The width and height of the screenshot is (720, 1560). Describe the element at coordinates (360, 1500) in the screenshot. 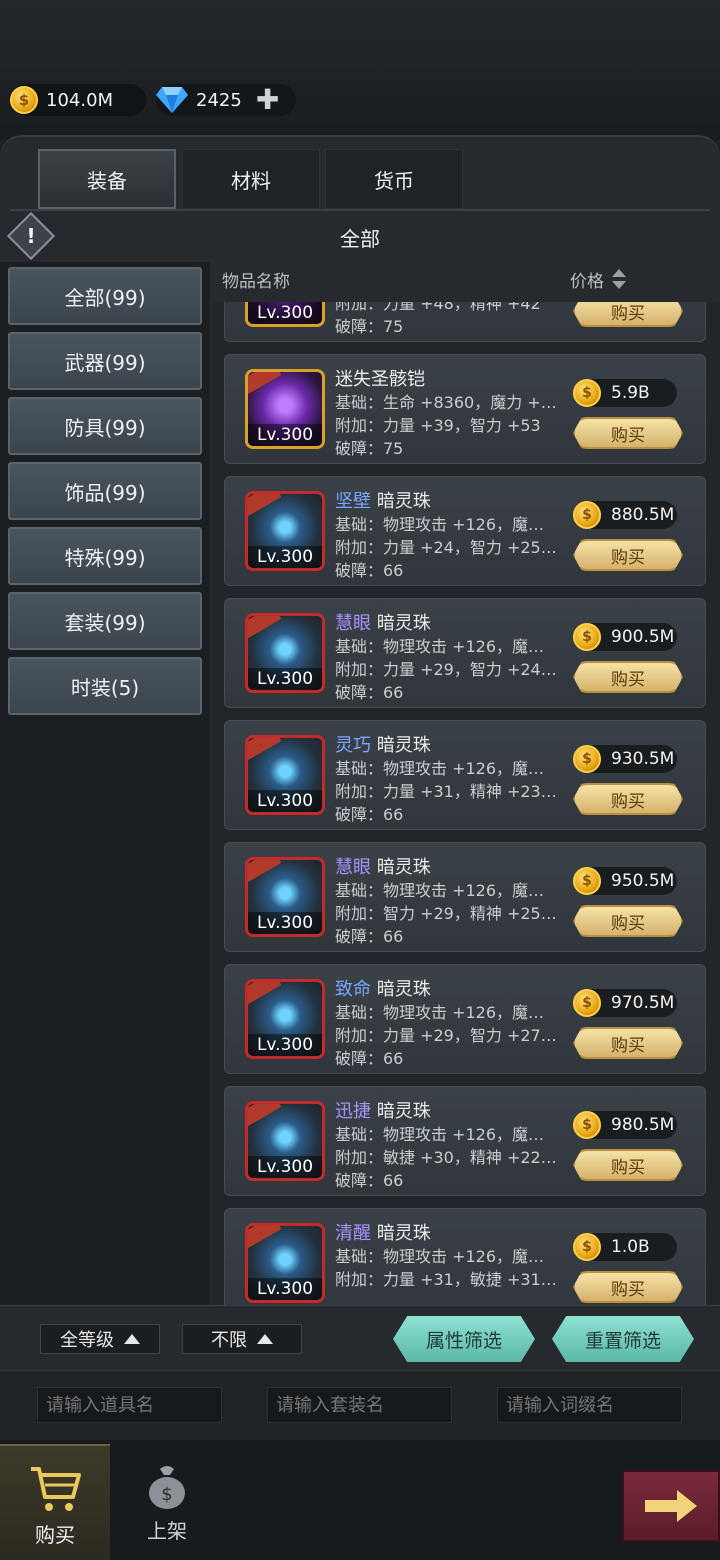

I see `bottom-nav: 购买 $ 上架` at that location.